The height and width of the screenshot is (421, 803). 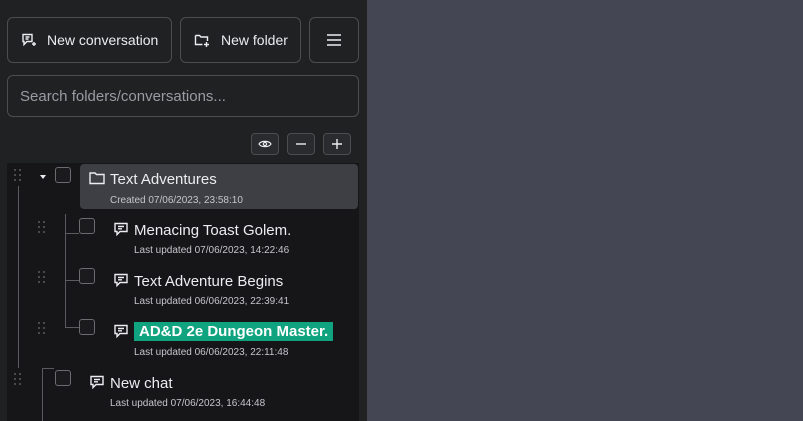 What do you see at coordinates (163, 179) in the screenshot?
I see `folder-title: Text Adventures` at bounding box center [163, 179].